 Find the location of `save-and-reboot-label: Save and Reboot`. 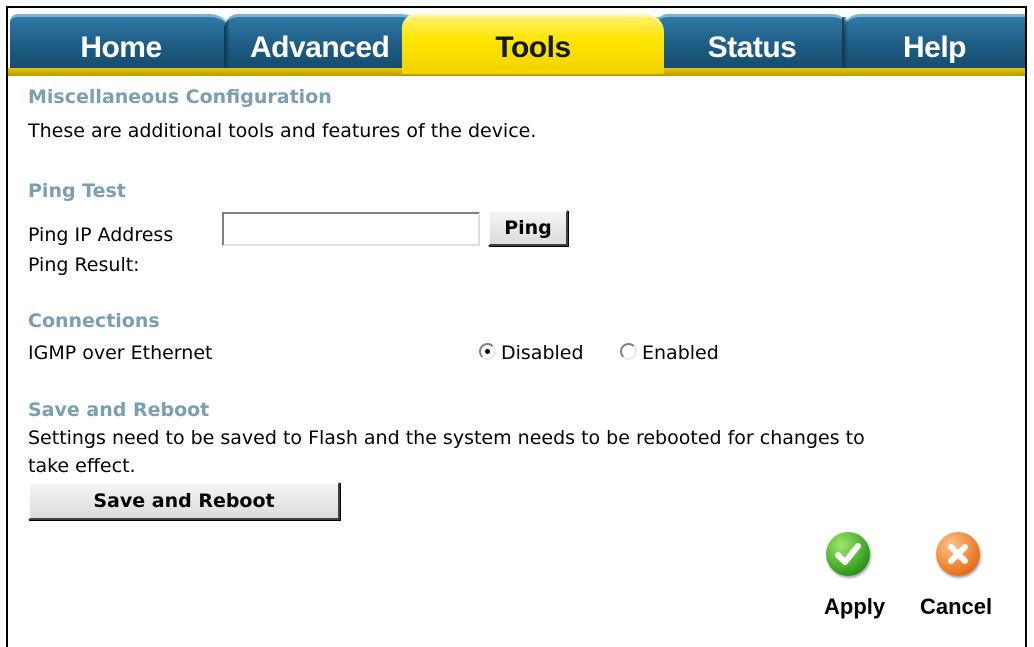

save-and-reboot-label: Save and Reboot is located at coordinates (184, 501).